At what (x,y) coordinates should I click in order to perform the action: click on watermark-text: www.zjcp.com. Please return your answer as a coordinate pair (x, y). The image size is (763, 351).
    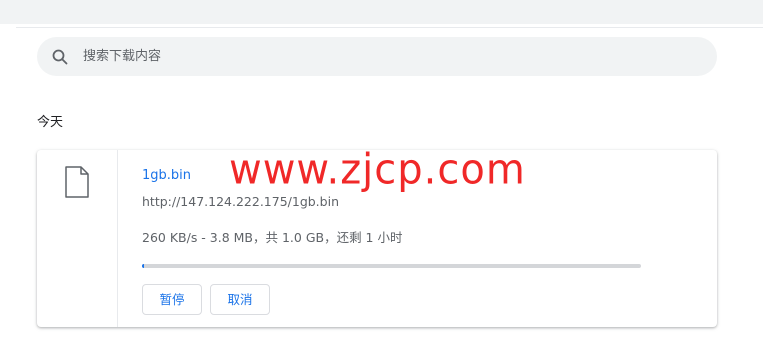
    Looking at the image, I should click on (377, 170).